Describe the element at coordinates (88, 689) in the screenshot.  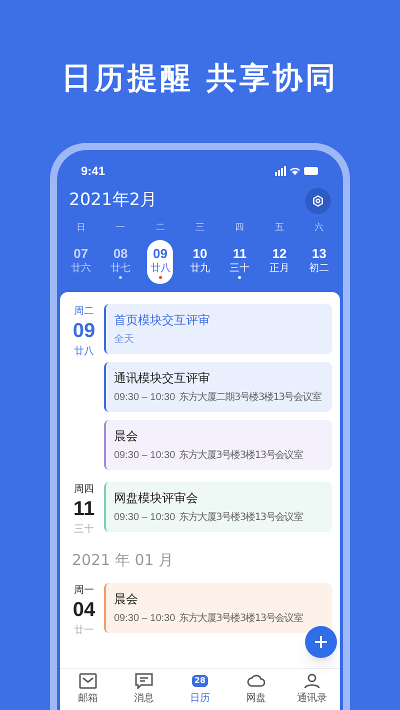
I see `tab-item: 邮箱` at that location.